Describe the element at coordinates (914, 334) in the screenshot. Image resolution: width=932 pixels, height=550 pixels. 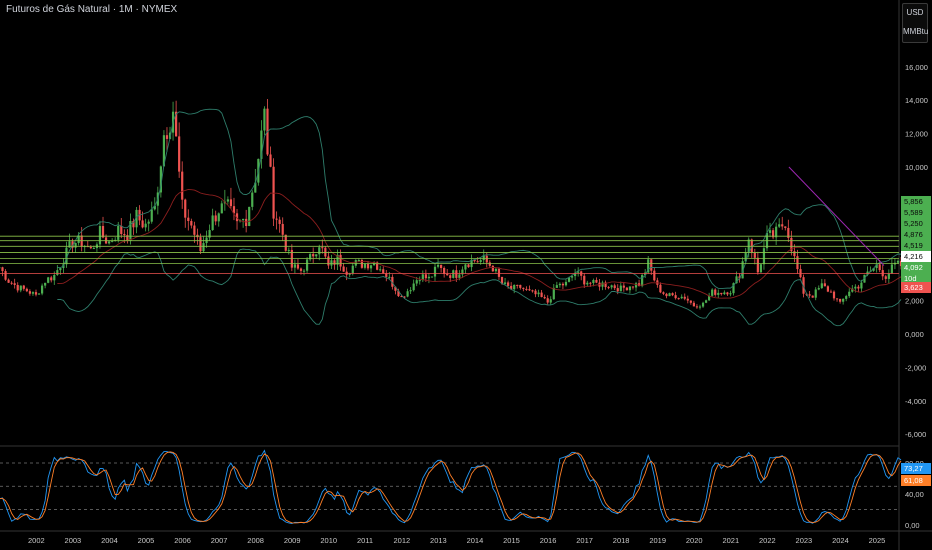
I see `price-tick-label: 0,000` at that location.